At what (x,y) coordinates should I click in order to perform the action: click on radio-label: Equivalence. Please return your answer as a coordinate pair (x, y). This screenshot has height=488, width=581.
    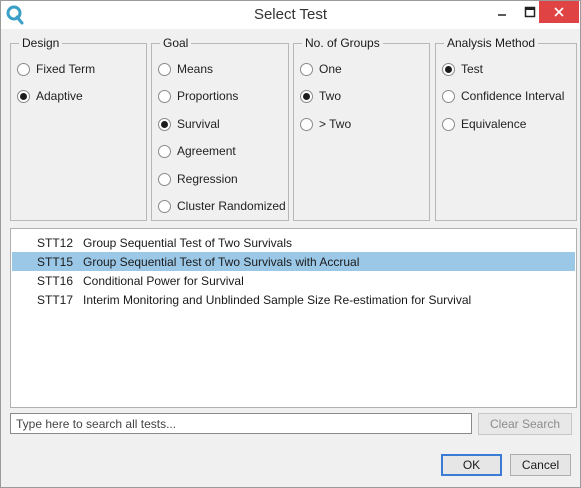
    Looking at the image, I should click on (494, 124).